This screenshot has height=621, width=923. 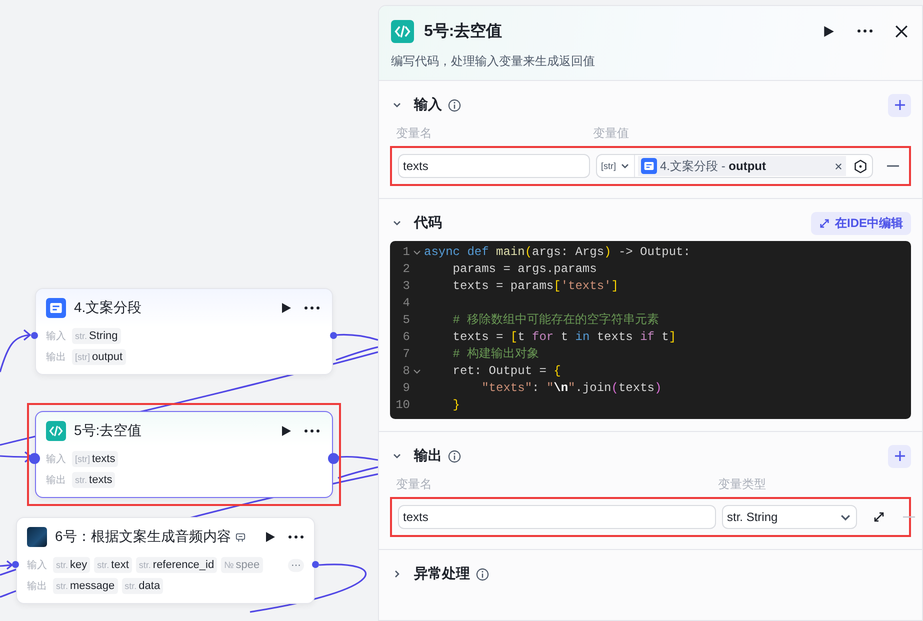 What do you see at coordinates (406, 337) in the screenshot?
I see `line-number: 6` at bounding box center [406, 337].